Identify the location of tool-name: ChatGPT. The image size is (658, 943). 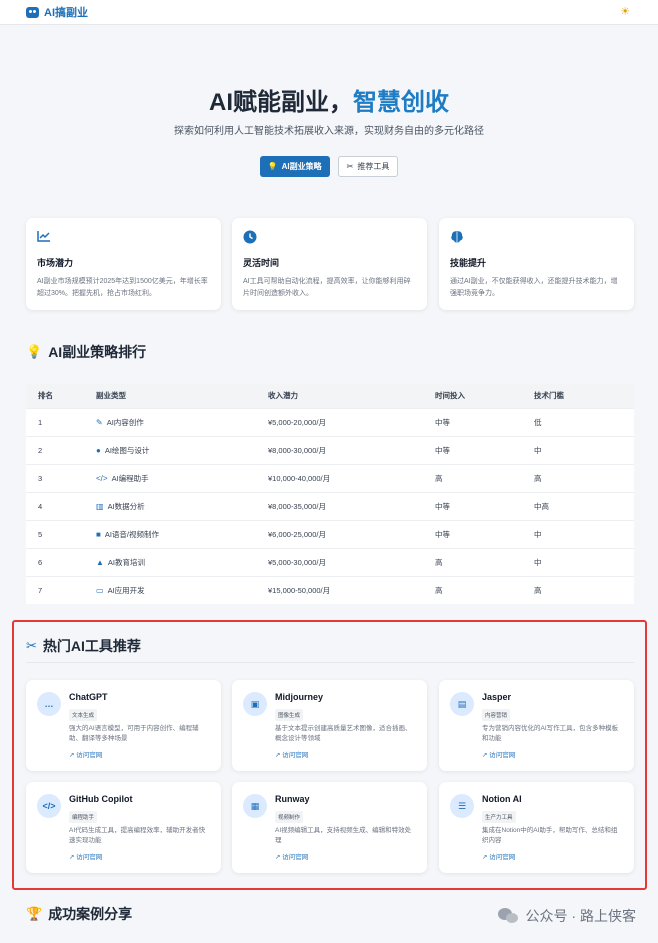
(88, 697).